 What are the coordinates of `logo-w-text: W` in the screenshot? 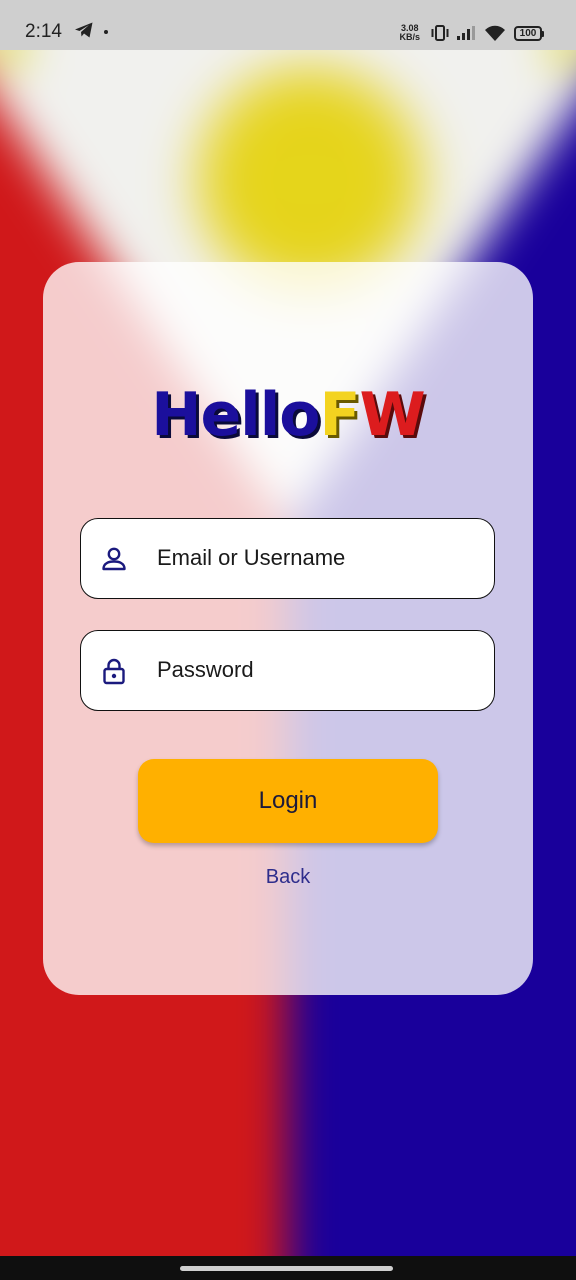 It's located at (392, 415).